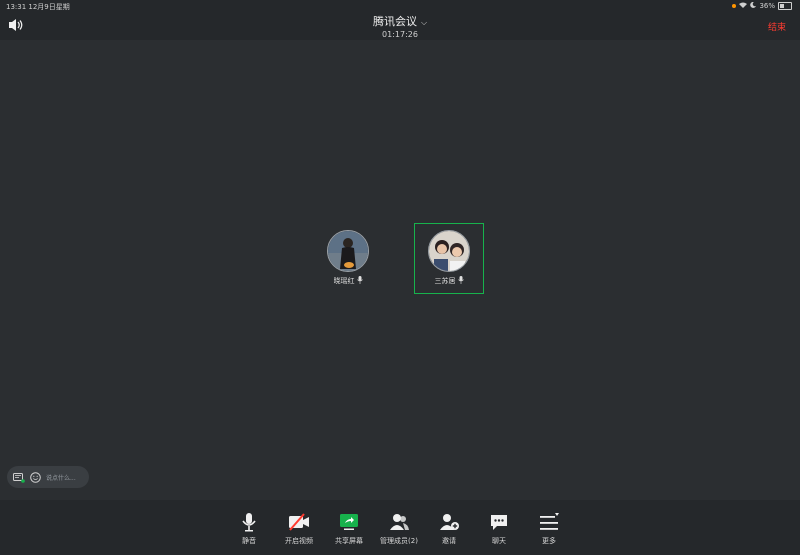  Describe the element at coordinates (399, 522) in the screenshot. I see `members-icon` at that location.